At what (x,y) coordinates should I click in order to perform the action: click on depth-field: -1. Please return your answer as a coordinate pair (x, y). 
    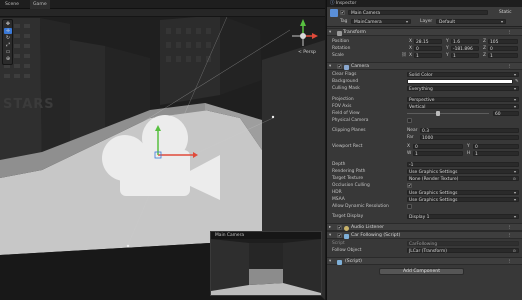
    Looking at the image, I should click on (463, 165).